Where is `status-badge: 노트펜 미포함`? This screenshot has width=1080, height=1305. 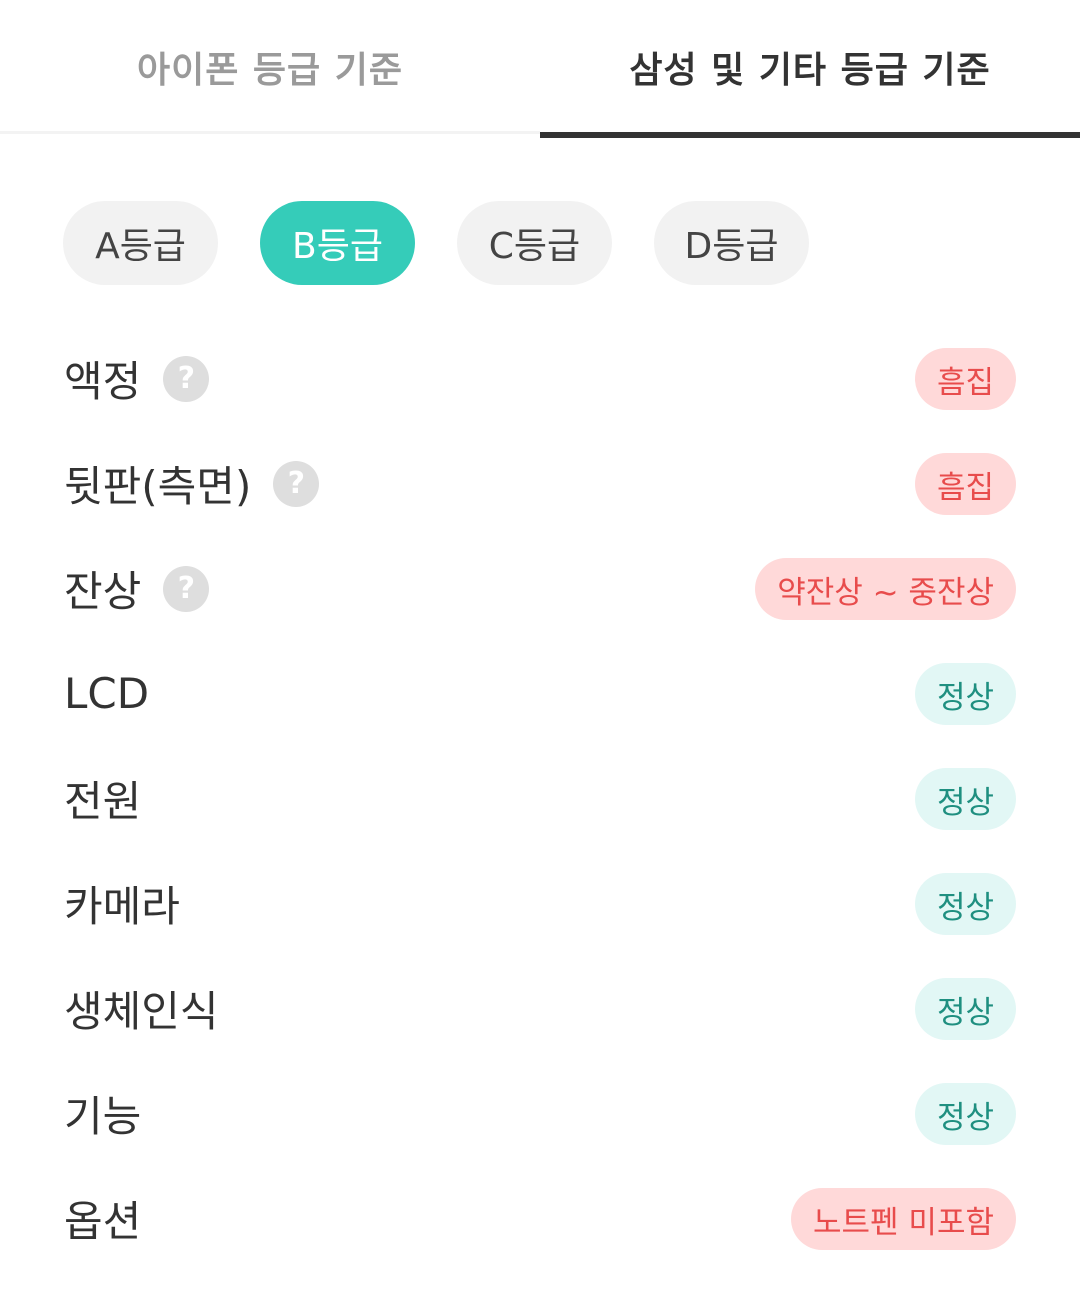
status-badge: 노트펜 미포함 is located at coordinates (903, 1219).